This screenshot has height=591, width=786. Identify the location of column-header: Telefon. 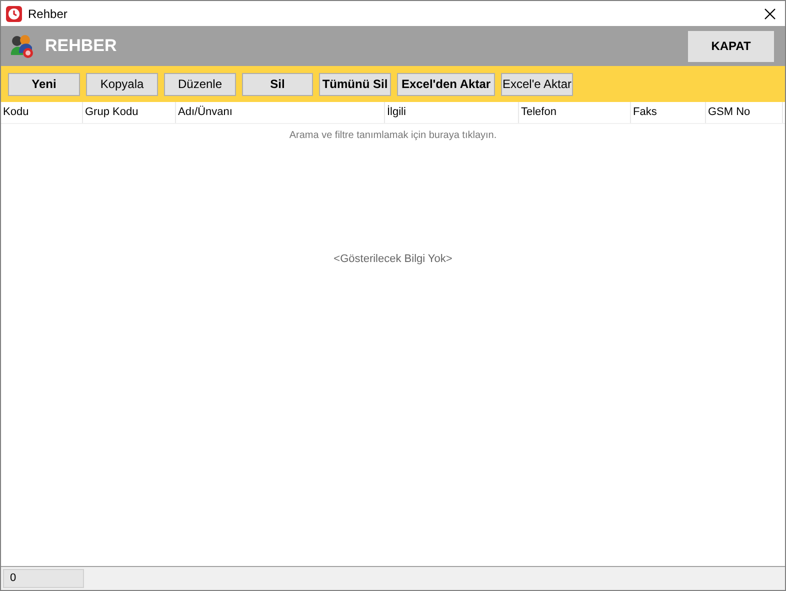
(575, 112).